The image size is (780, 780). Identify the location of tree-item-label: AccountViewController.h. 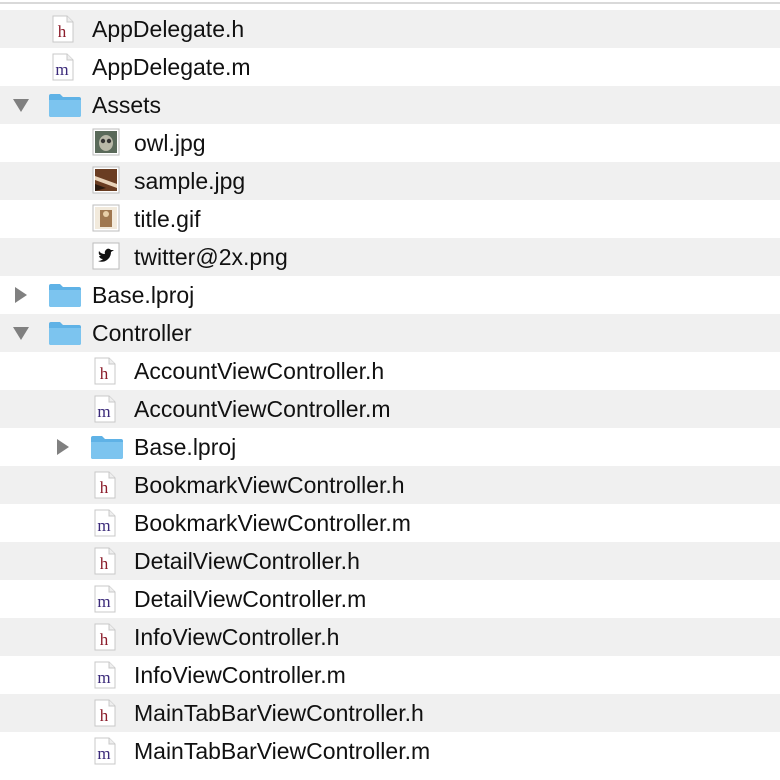
(259, 371).